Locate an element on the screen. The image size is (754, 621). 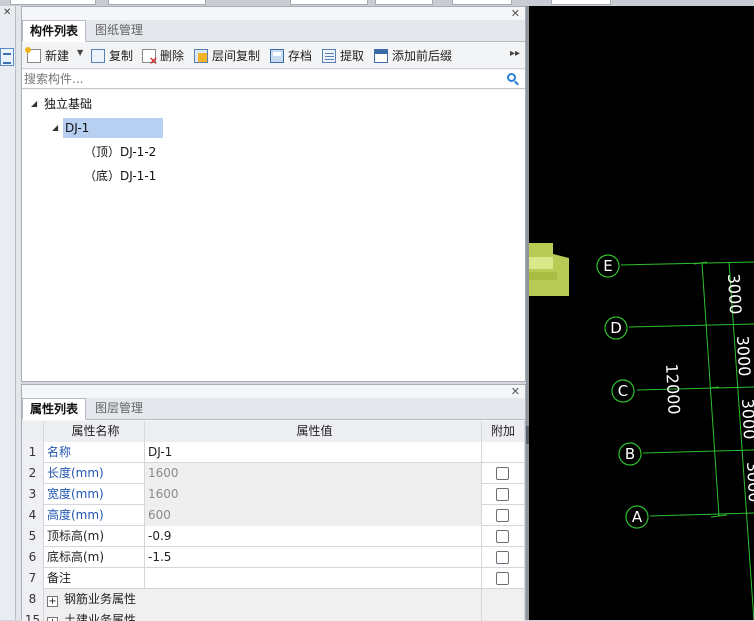
delete-button: 删除 is located at coordinates (163, 56).